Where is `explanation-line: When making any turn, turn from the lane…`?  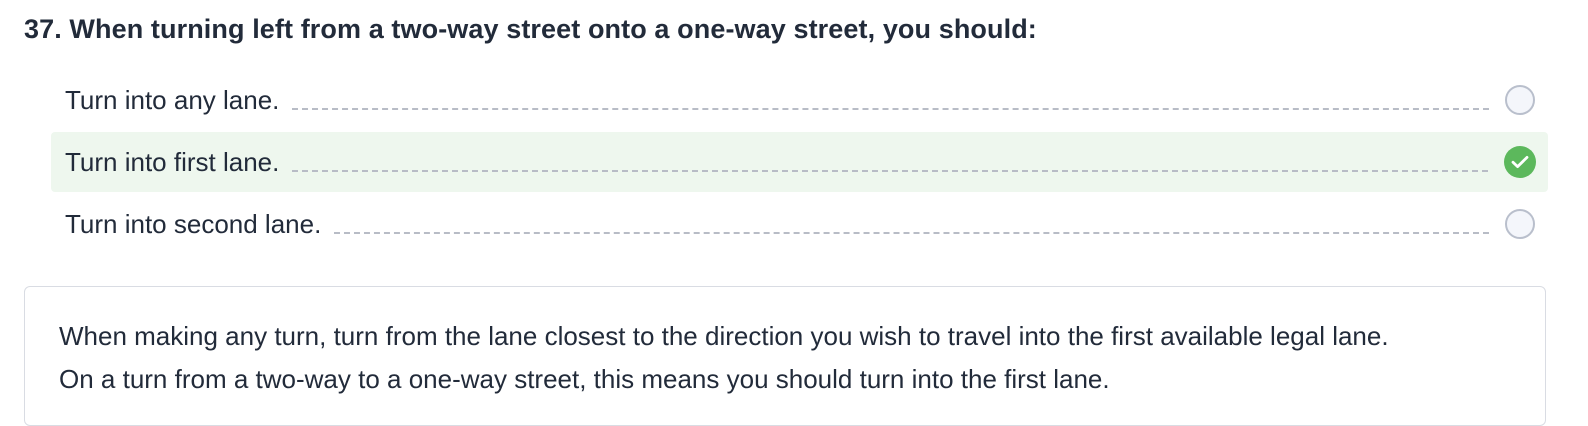 explanation-line: When making any turn, turn from the lane… is located at coordinates (724, 336).